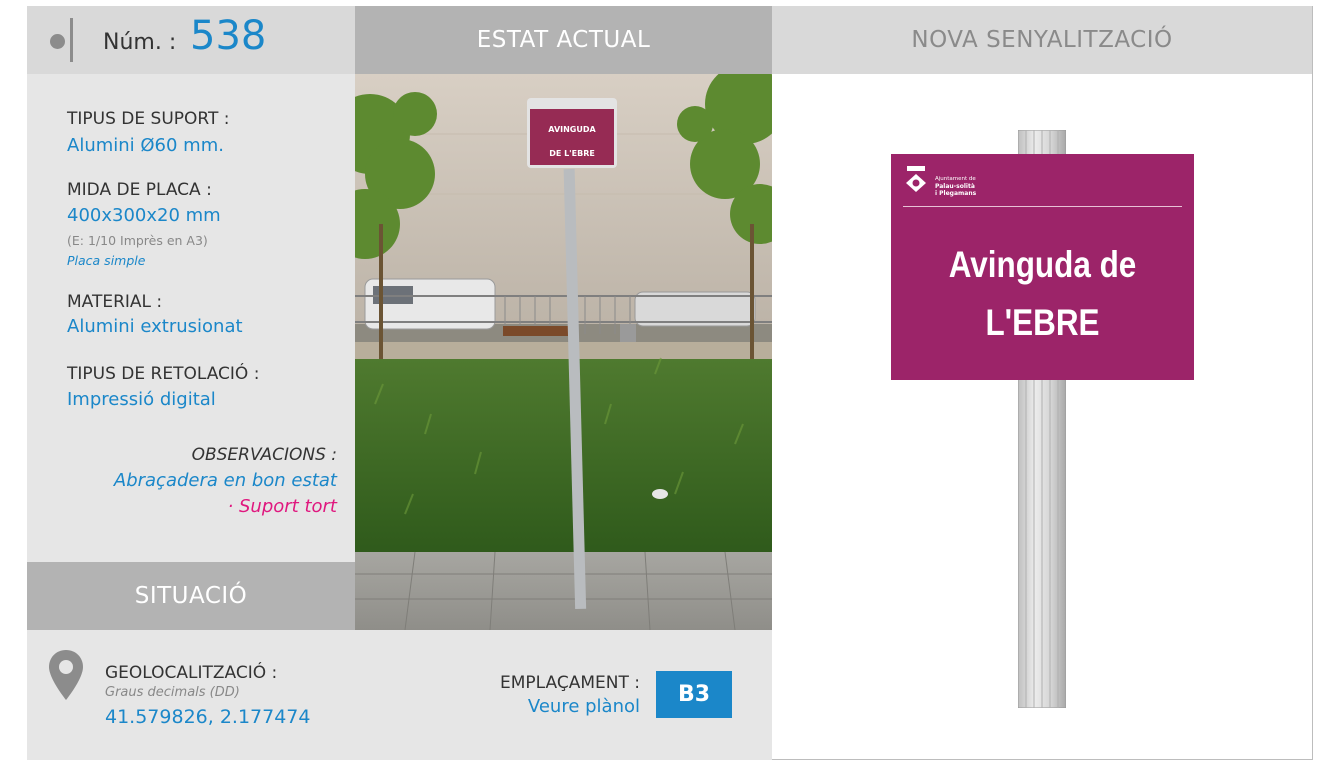 The width and height of the screenshot is (1319, 760). What do you see at coordinates (1042, 322) in the screenshot?
I see `sign-line-2: L'EBRE` at bounding box center [1042, 322].